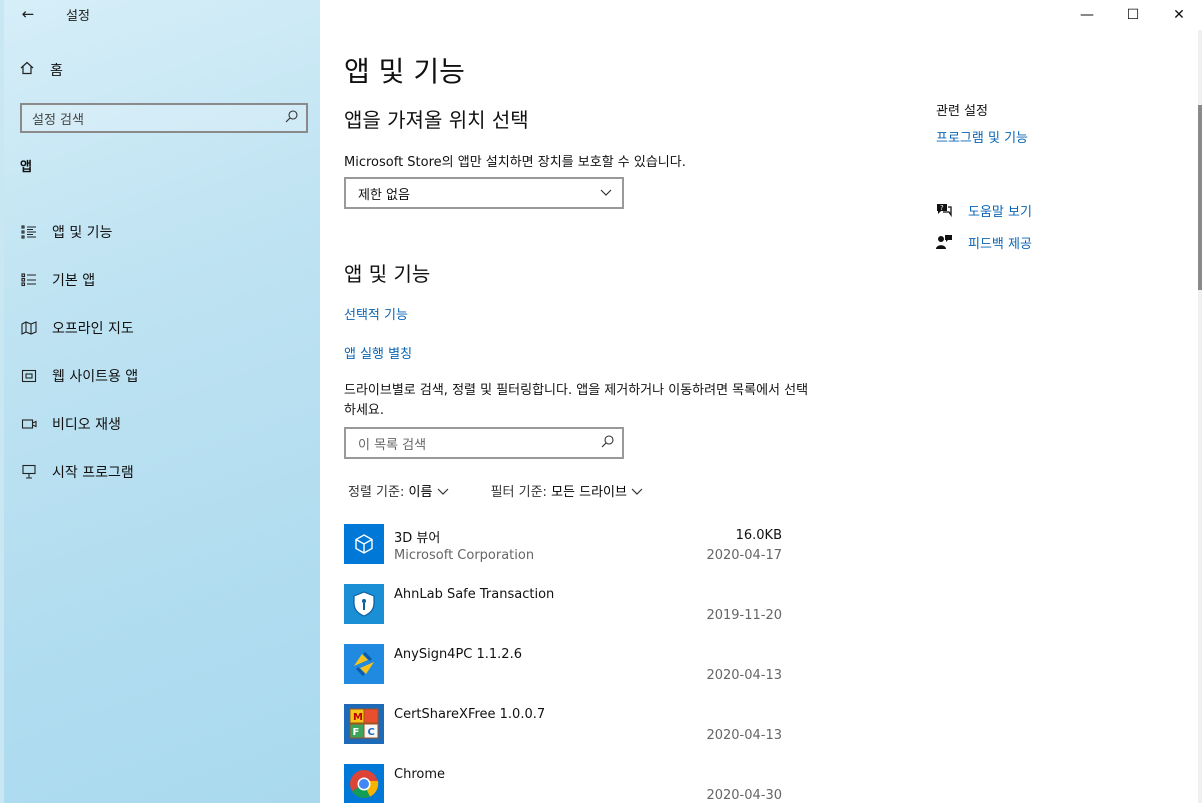 This screenshot has height=803, width=1202. I want to click on list-item: Chrome 2020-04-30, so click(564, 781).